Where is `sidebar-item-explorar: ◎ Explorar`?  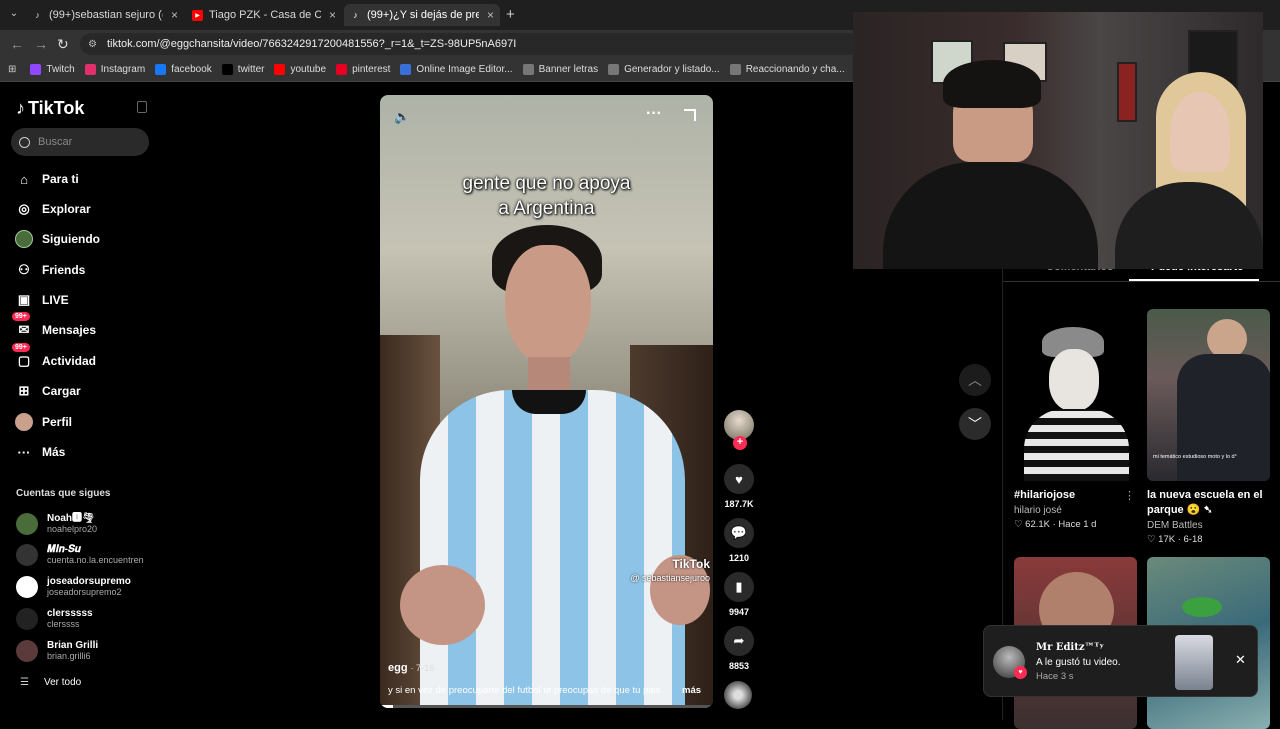 sidebar-item-explorar: ◎ Explorar is located at coordinates (52, 209).